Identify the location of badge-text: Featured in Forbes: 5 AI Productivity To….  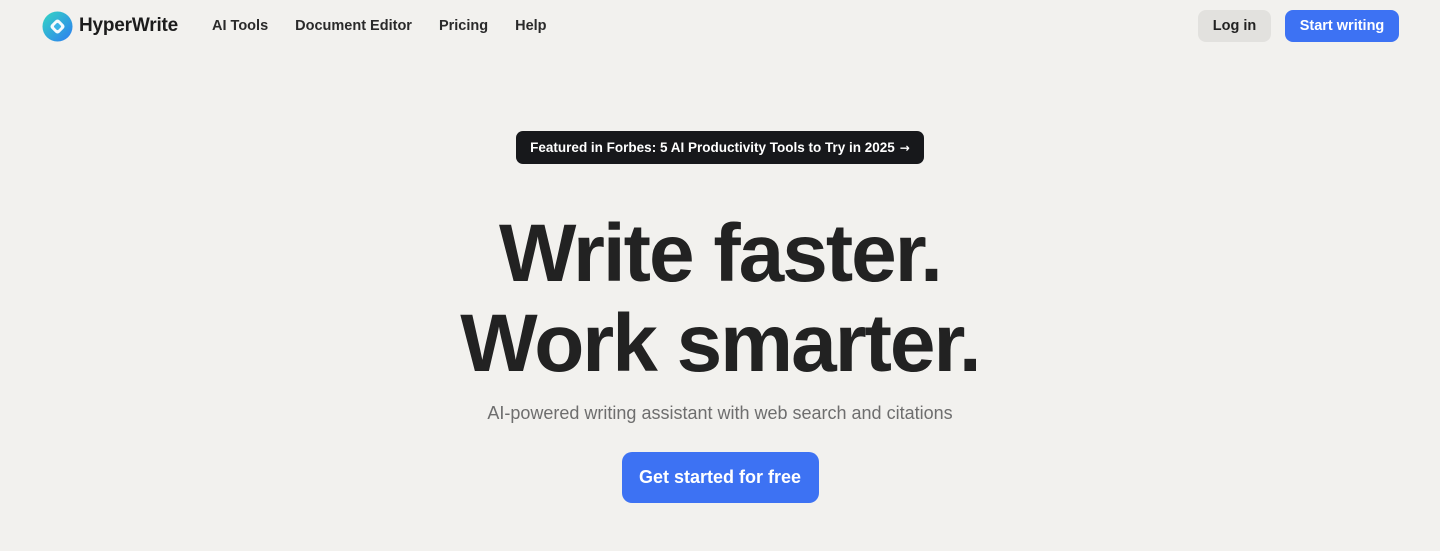
(712, 147).